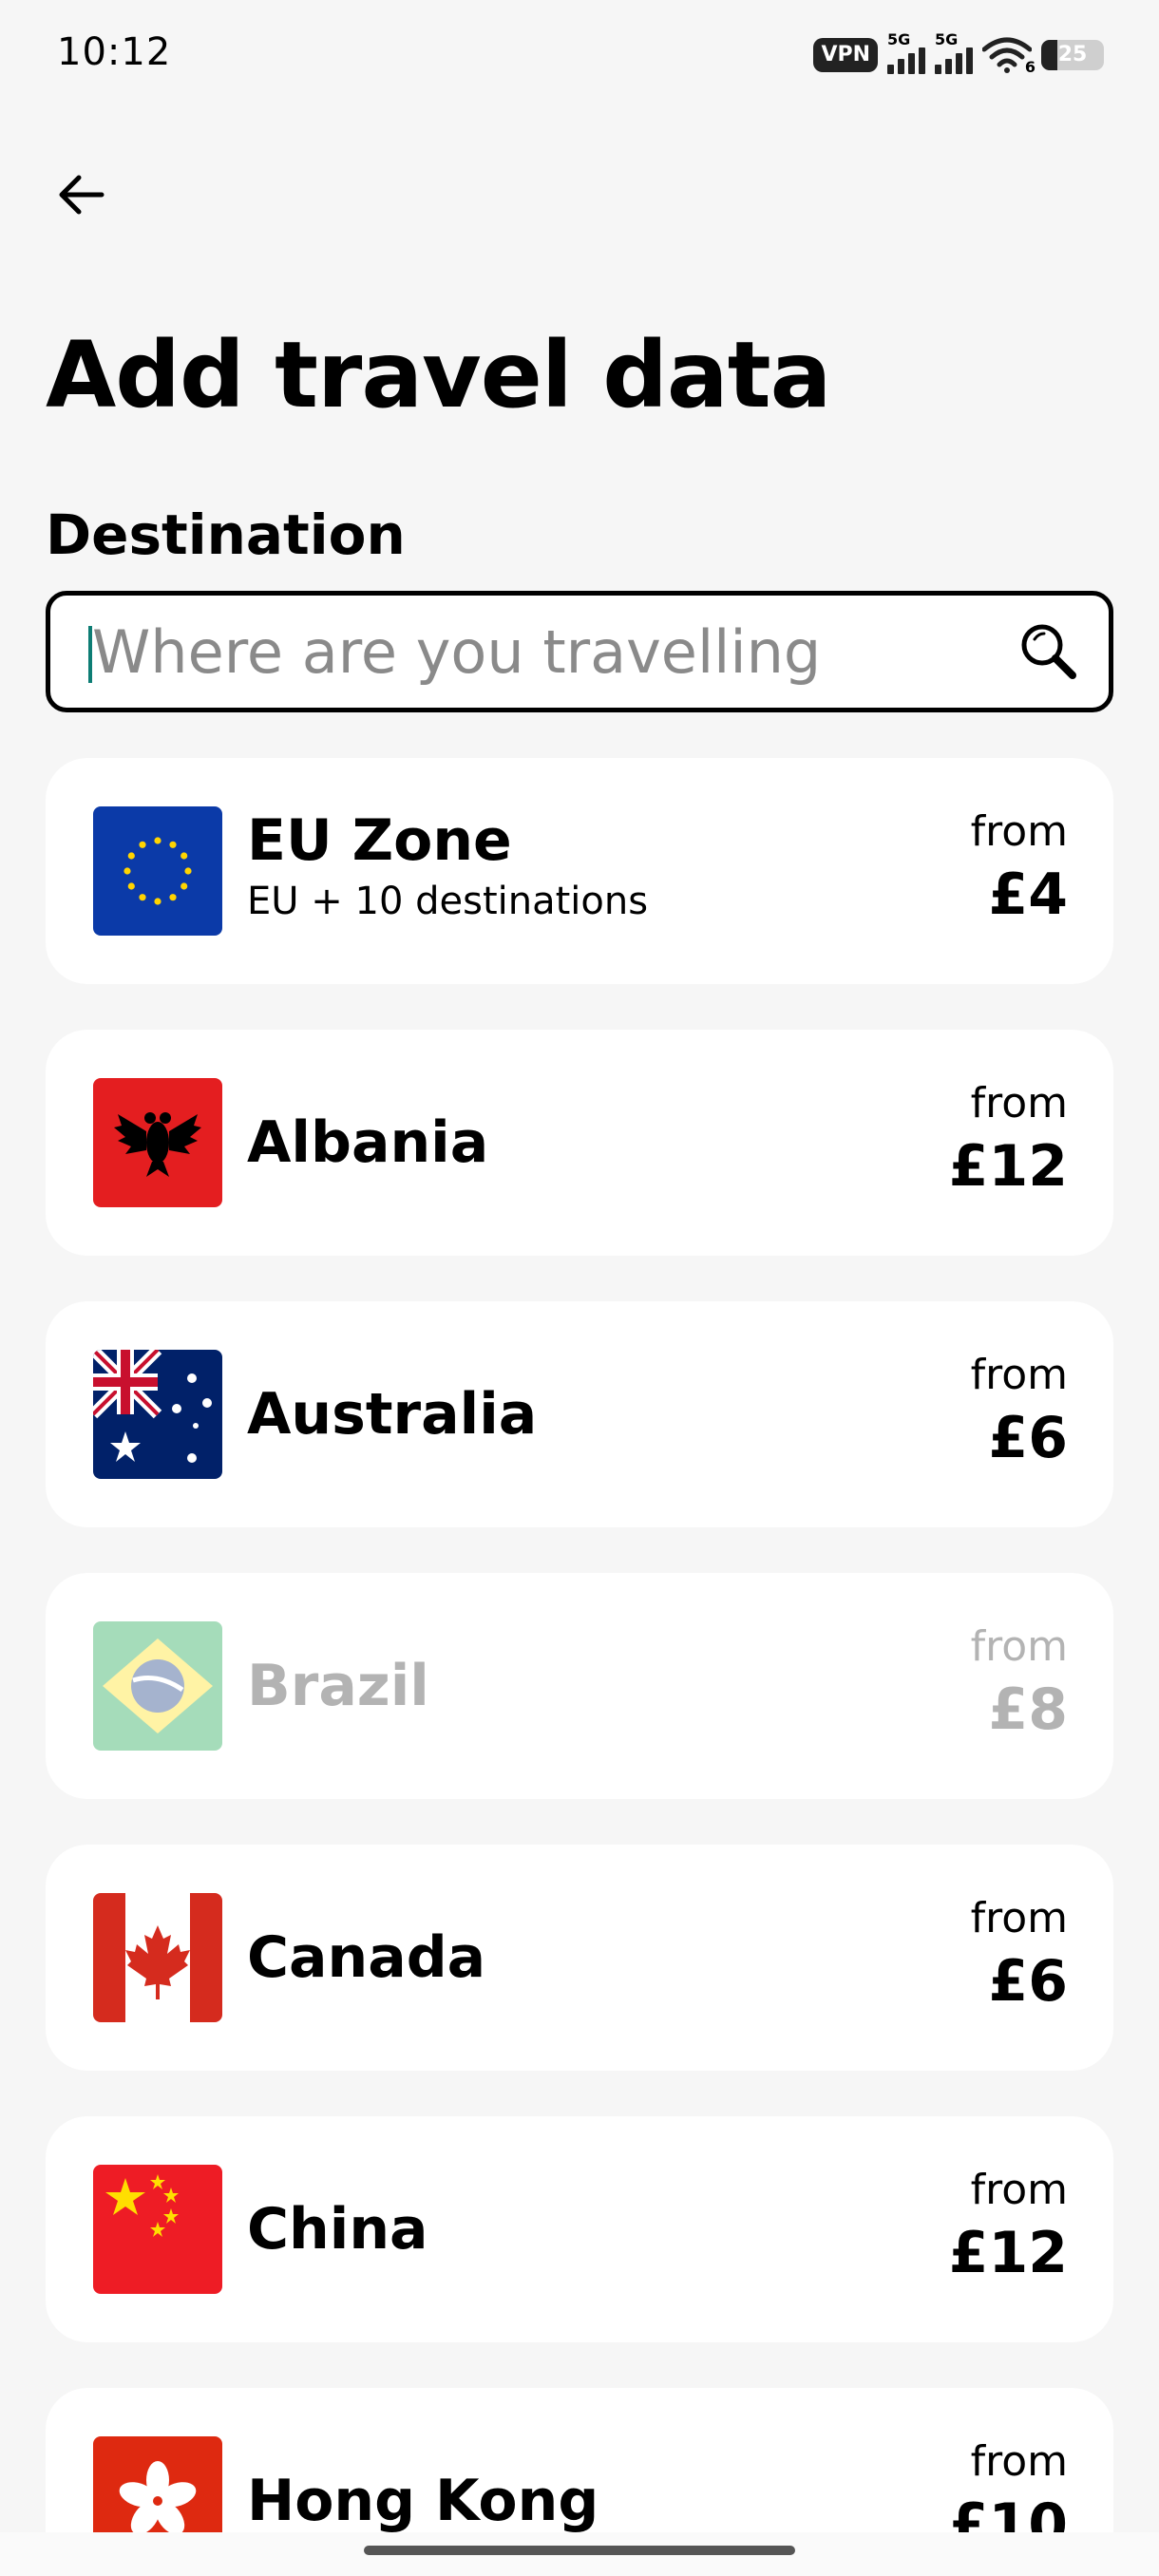 The height and width of the screenshot is (2576, 1159). Describe the element at coordinates (366, 1957) in the screenshot. I see `destination-name: Canada` at that location.